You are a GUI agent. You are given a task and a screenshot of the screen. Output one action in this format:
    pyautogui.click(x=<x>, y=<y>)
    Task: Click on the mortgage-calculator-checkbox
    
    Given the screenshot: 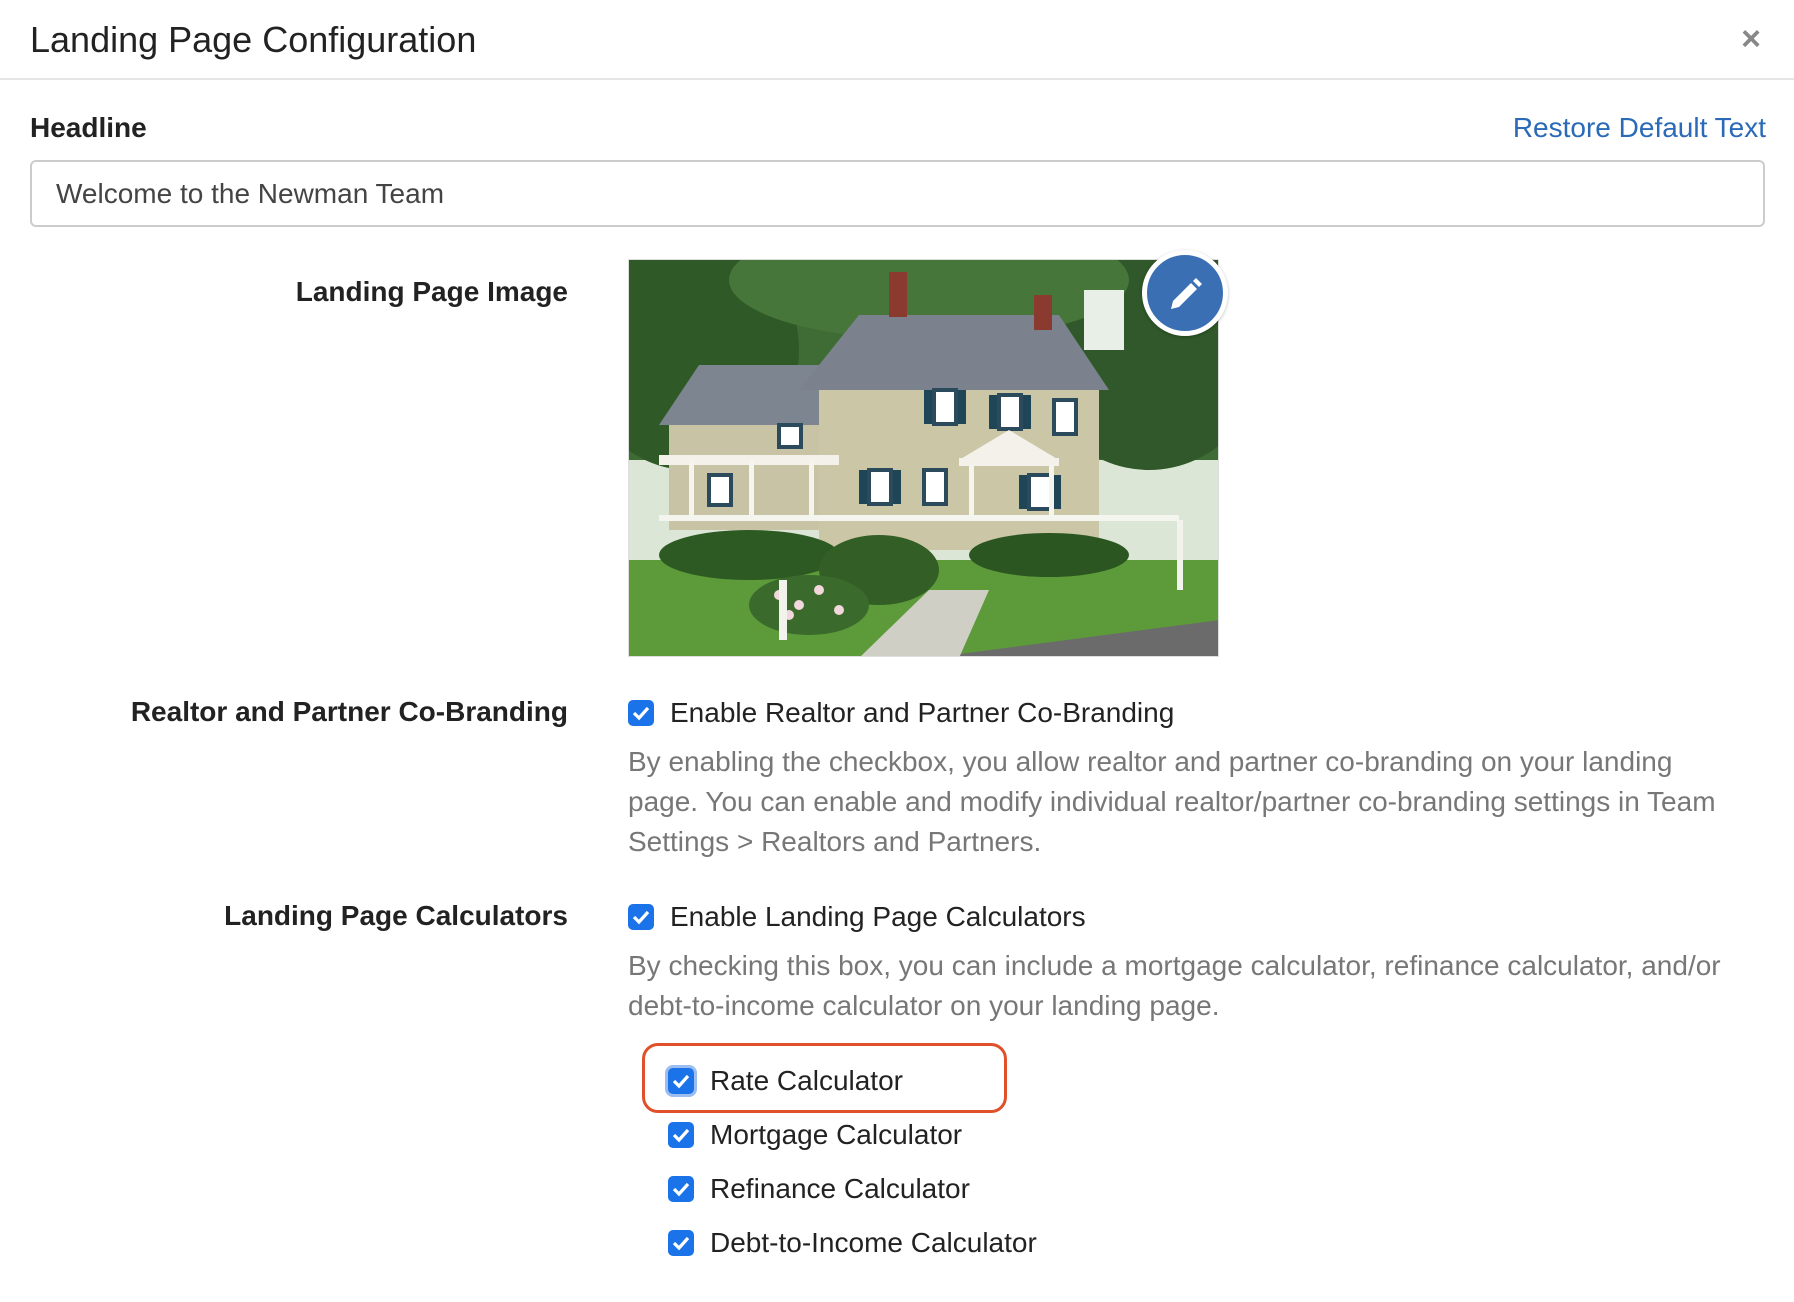 What is the action you would take?
    pyautogui.click(x=681, y=1135)
    